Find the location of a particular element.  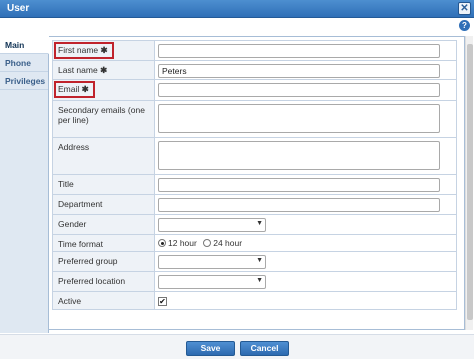

title-input is located at coordinates (299, 185).